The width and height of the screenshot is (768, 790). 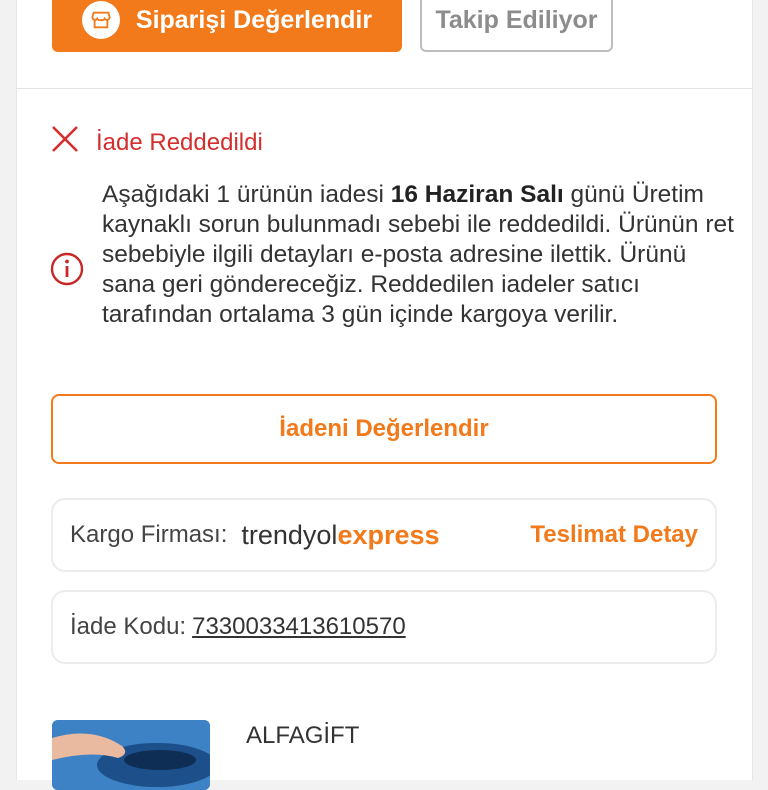 What do you see at coordinates (149, 534) in the screenshot?
I see `cargo-label: Kargo Firması:` at bounding box center [149, 534].